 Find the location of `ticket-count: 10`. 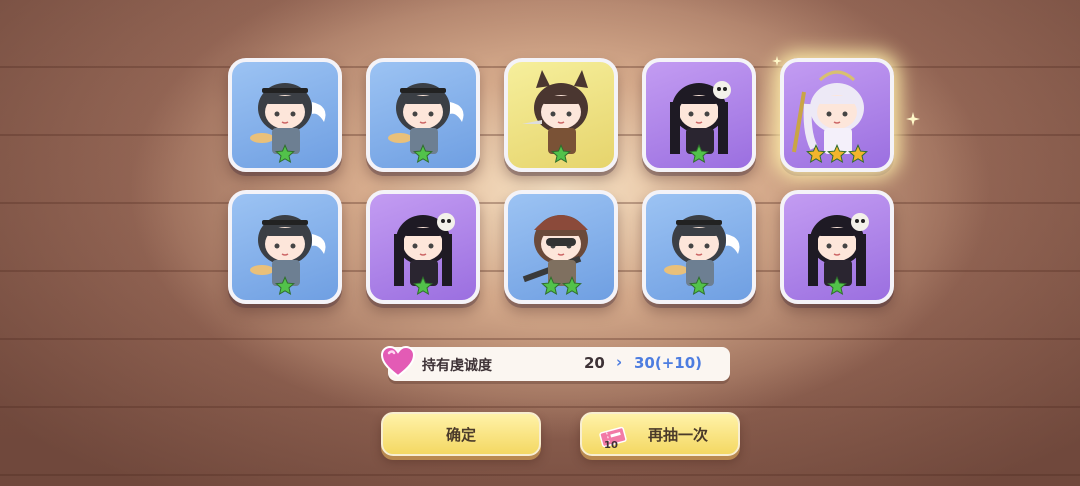

ticket-count: 10 is located at coordinates (611, 445).